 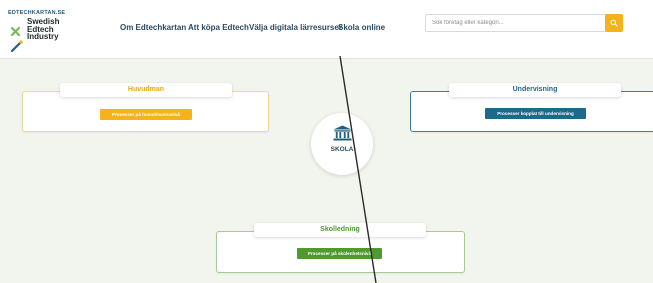 What do you see at coordinates (535, 113) in the screenshot?
I see `button-processer-undervisning: Processer kopplat till undervisning` at bounding box center [535, 113].